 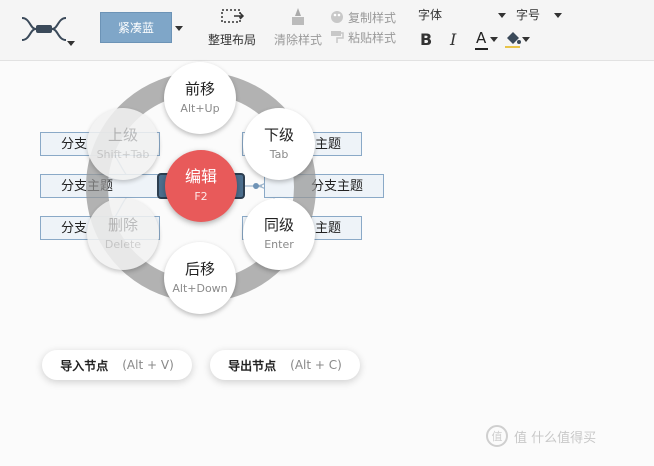 What do you see at coordinates (252, 365) in the screenshot?
I see `export-nodes-label: 导出节点` at bounding box center [252, 365].